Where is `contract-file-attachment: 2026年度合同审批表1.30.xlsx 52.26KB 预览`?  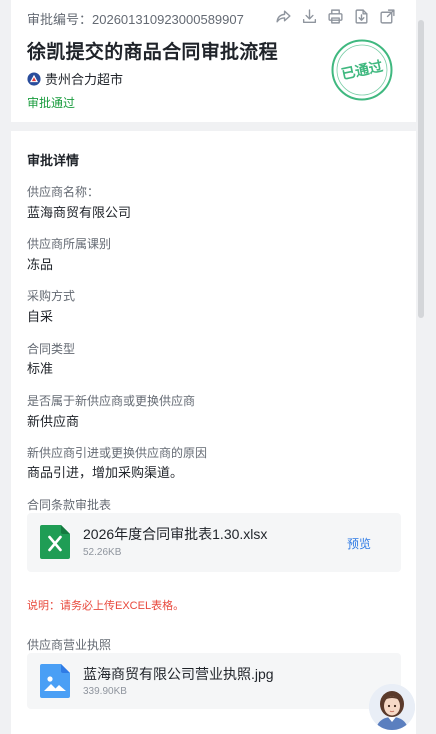 contract-file-attachment: 2026年度合同审批表1.30.xlsx 52.26KB 预览 is located at coordinates (214, 542).